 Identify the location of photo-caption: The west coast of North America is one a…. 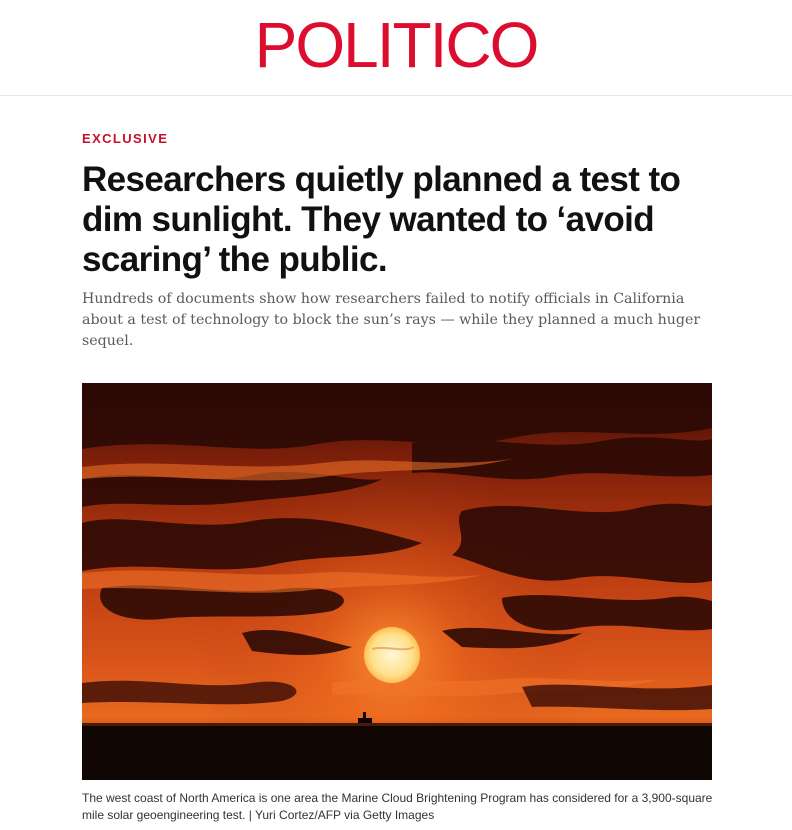
(402, 807).